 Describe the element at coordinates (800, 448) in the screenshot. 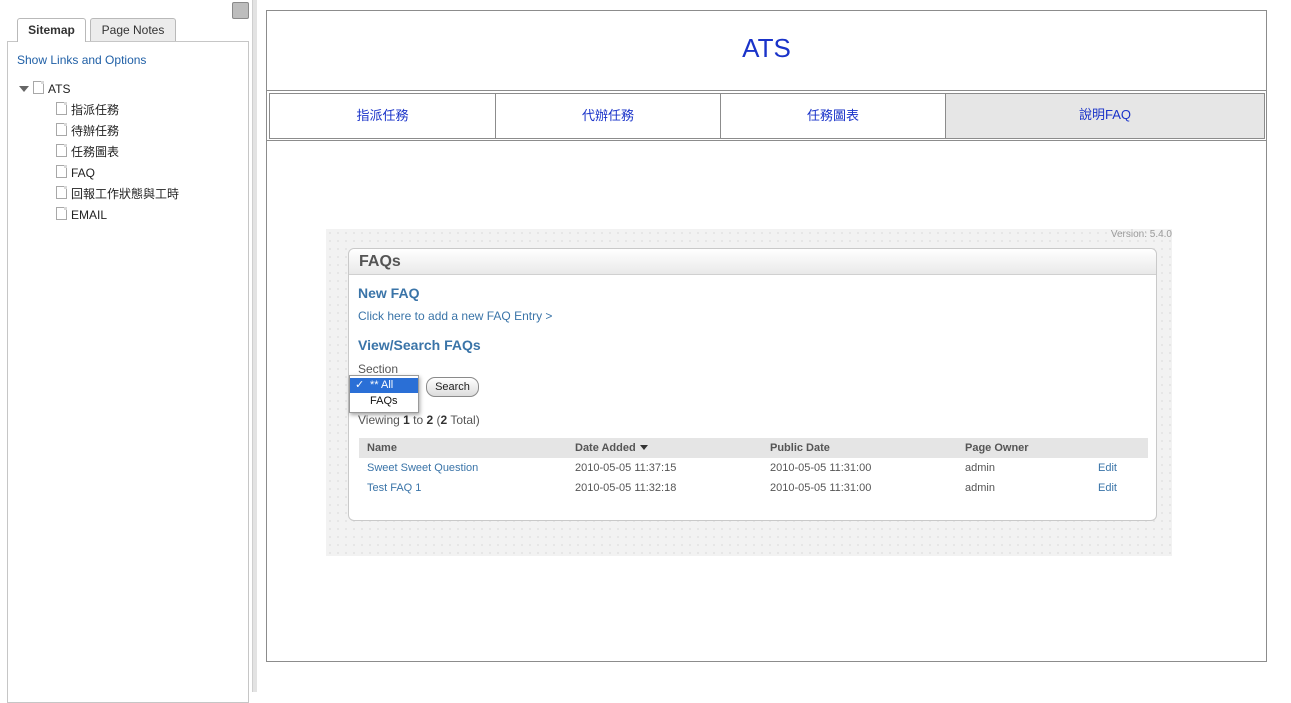

I see `column-public-date: Public Date` at that location.